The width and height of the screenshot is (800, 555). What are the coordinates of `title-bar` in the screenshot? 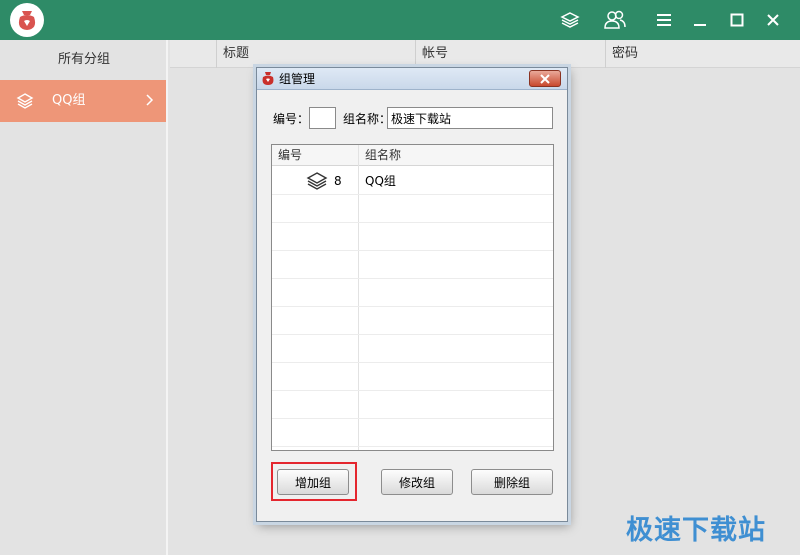 It's located at (400, 20).